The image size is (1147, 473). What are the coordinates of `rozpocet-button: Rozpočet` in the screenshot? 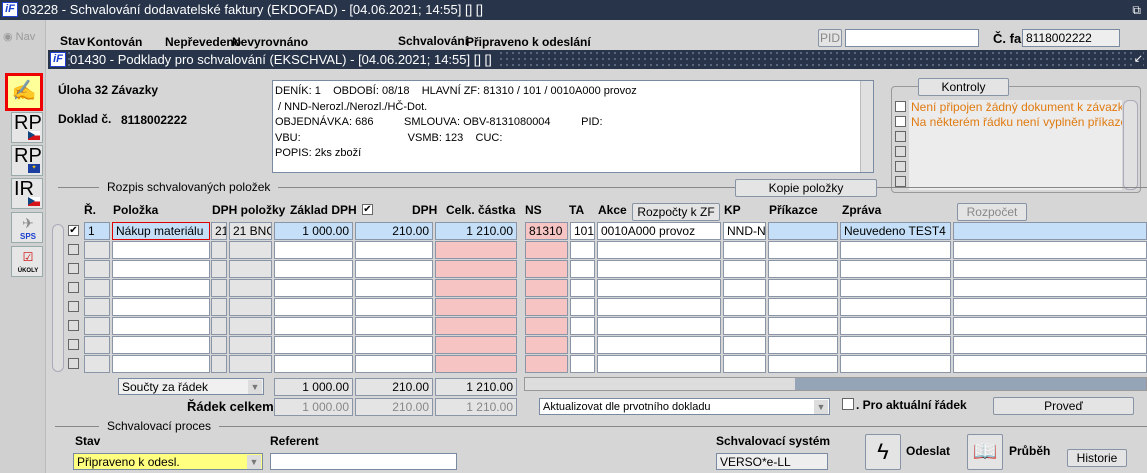 It's located at (992, 212).